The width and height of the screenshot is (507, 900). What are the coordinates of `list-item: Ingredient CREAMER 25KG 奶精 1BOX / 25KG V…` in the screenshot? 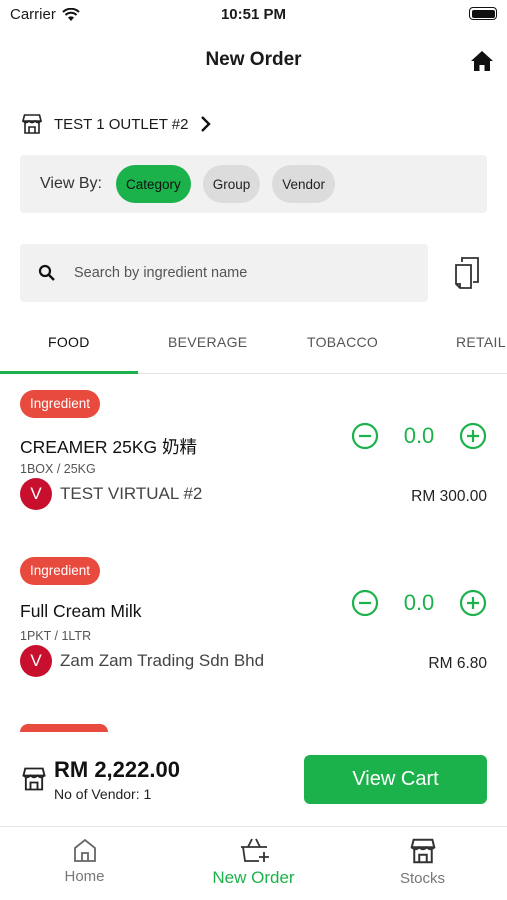 It's located at (253, 460).